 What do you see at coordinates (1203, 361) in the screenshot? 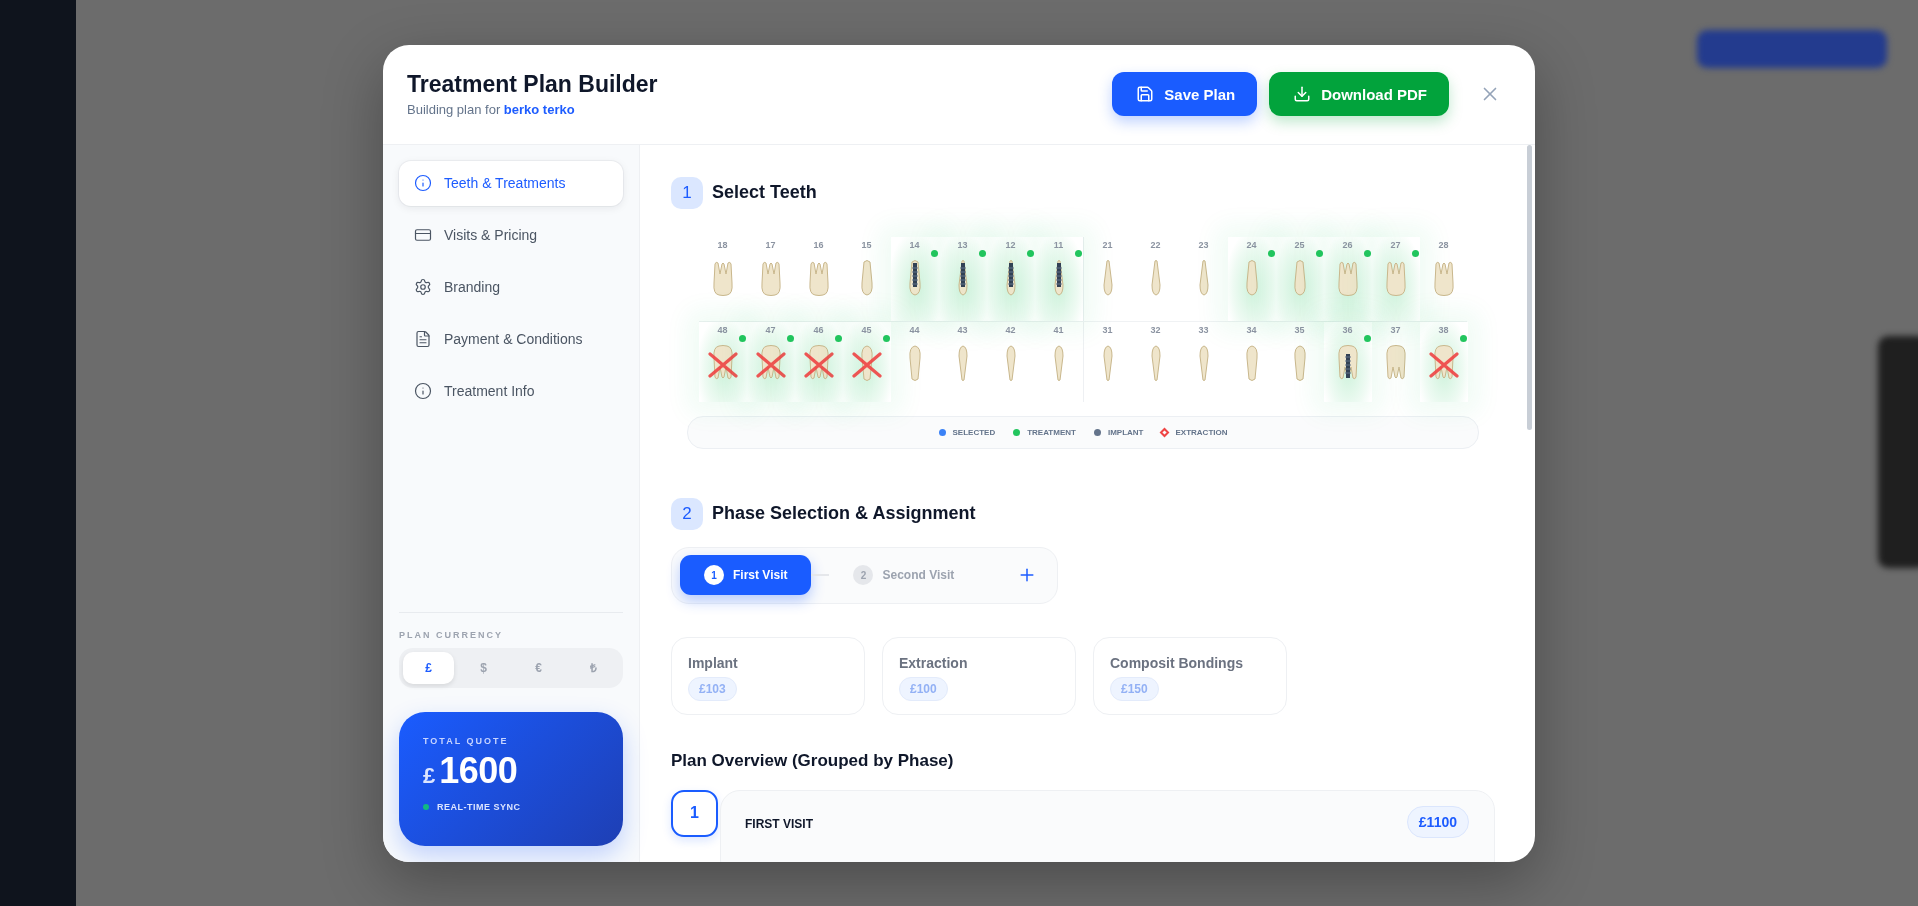
I see `tooth-cell: 33` at bounding box center [1203, 361].